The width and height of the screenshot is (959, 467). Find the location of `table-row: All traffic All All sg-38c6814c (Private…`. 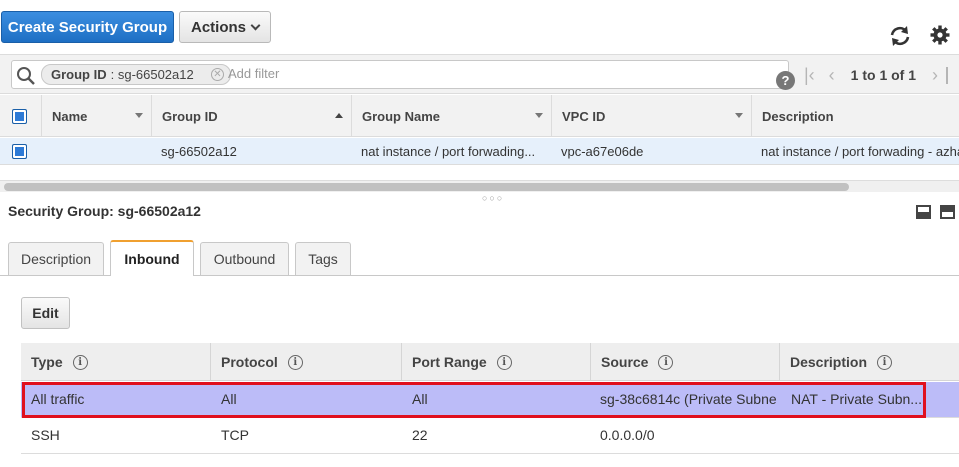

table-row: All traffic All All sg-38c6814c (Private… is located at coordinates (490, 400).